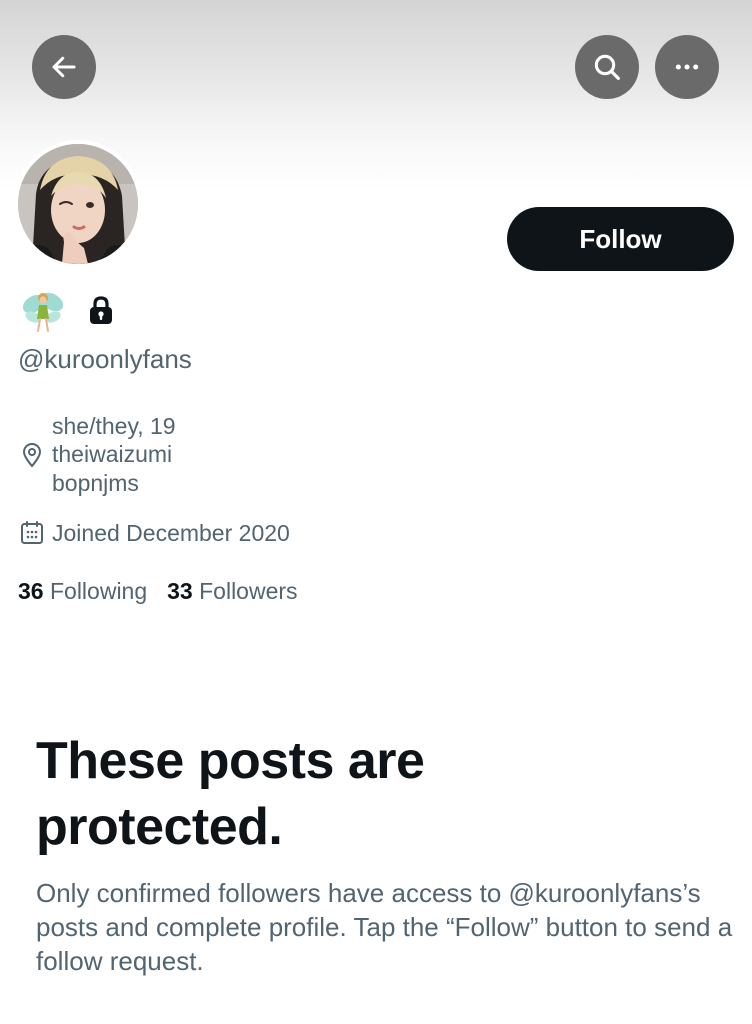 This screenshot has height=1024, width=752. What do you see at coordinates (230, 794) in the screenshot?
I see `protected-posts-title: These posts are protected.` at bounding box center [230, 794].